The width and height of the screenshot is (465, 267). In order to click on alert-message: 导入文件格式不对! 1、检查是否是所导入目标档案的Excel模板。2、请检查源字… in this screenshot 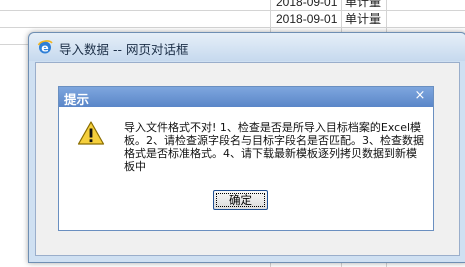, I will do `click(274, 147)`.